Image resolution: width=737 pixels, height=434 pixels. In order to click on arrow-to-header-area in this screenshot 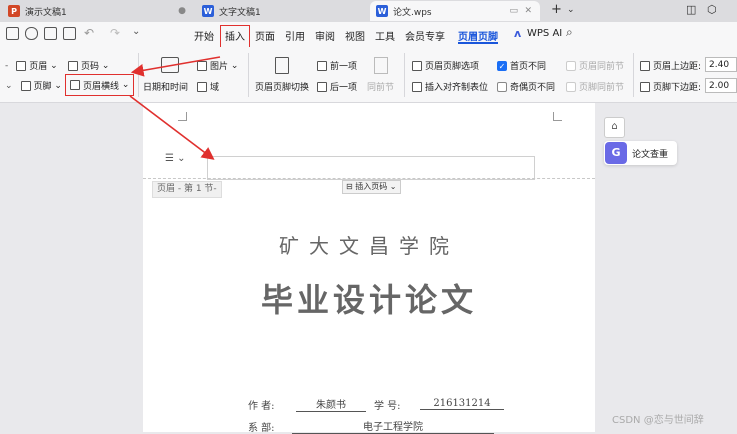, I will do `click(172, 127)`.